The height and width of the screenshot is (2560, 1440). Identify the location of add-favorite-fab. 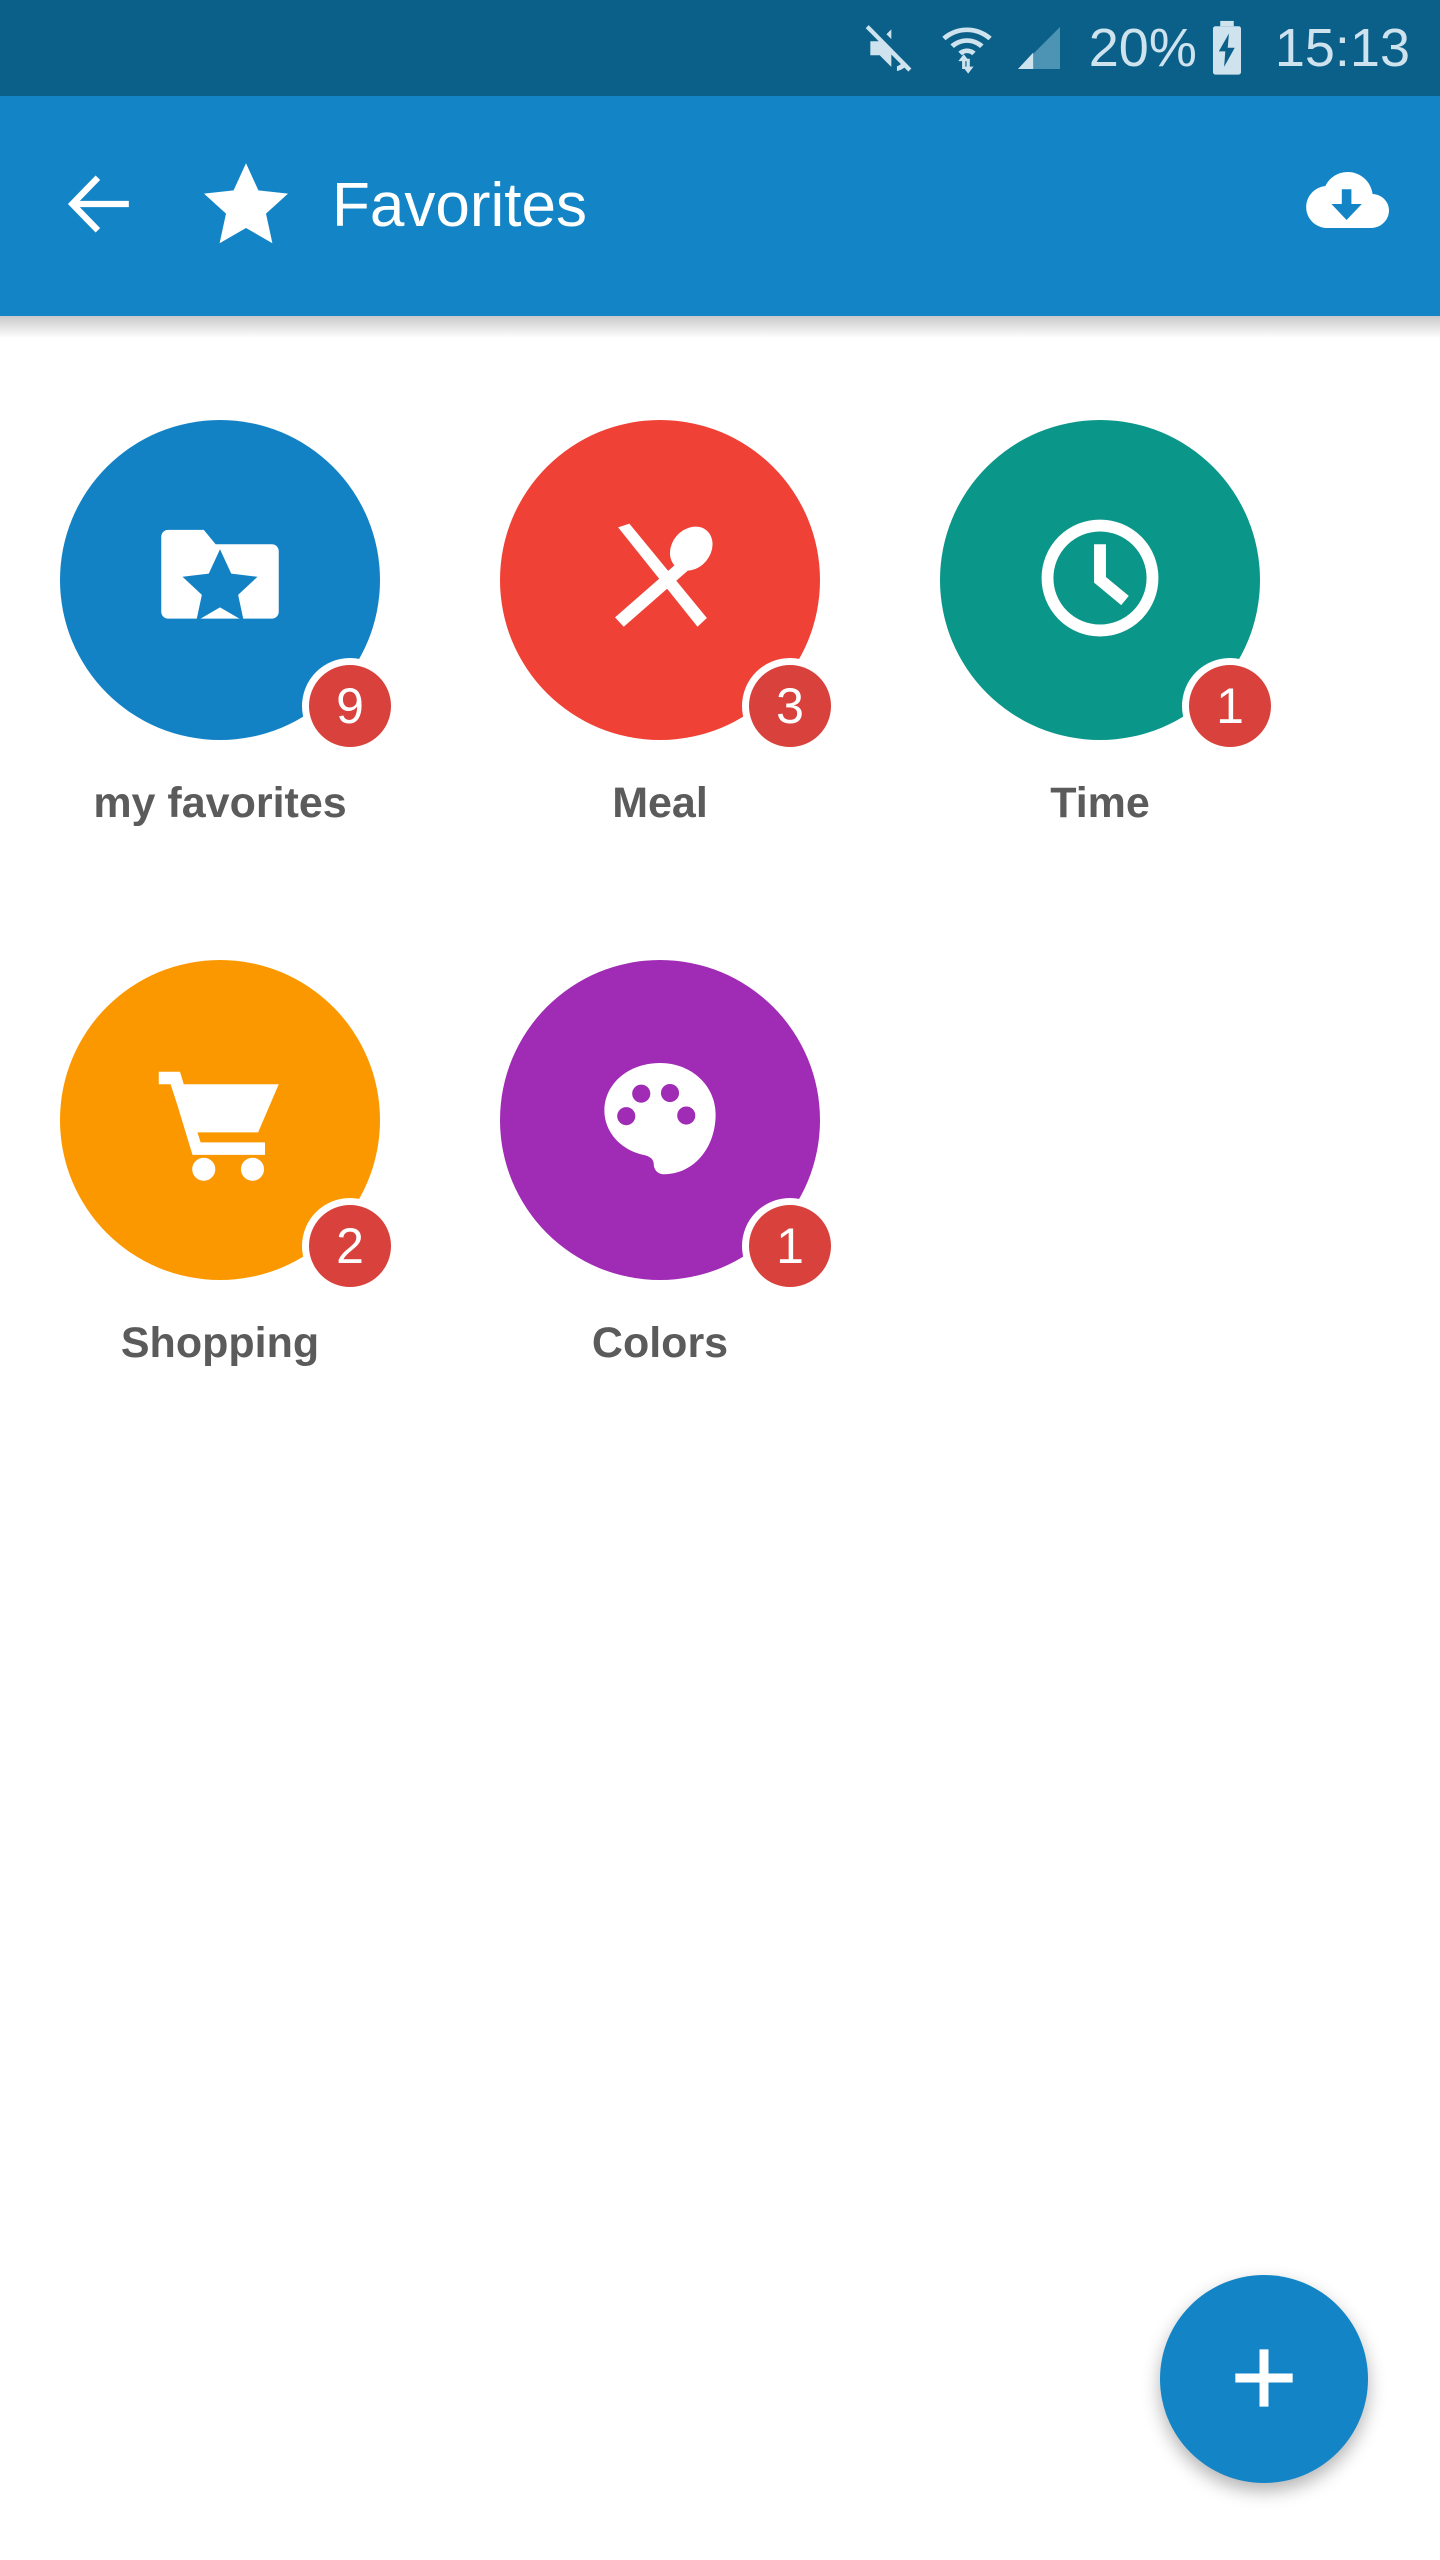
(1264, 2379).